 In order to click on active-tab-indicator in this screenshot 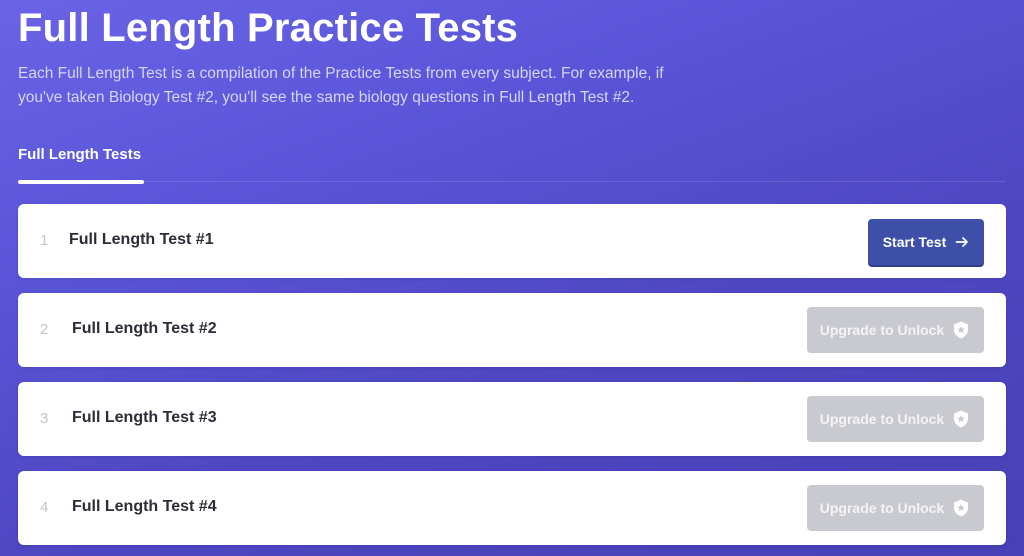, I will do `click(81, 182)`.